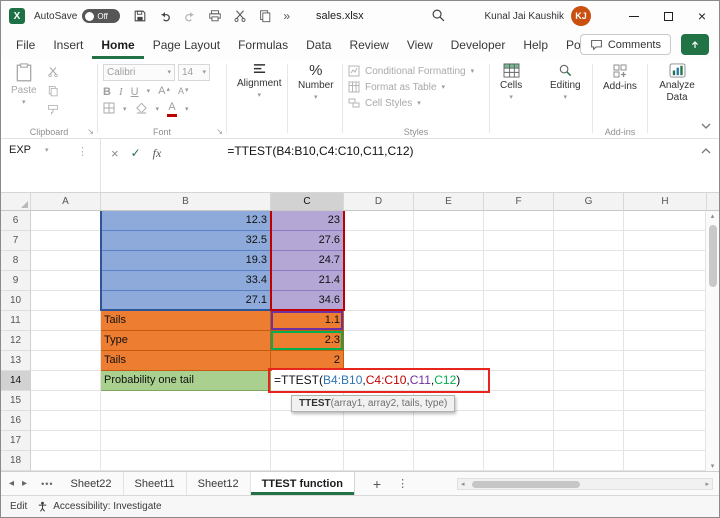 This screenshot has width=720, height=518. I want to click on maximize-button, so click(668, 16).